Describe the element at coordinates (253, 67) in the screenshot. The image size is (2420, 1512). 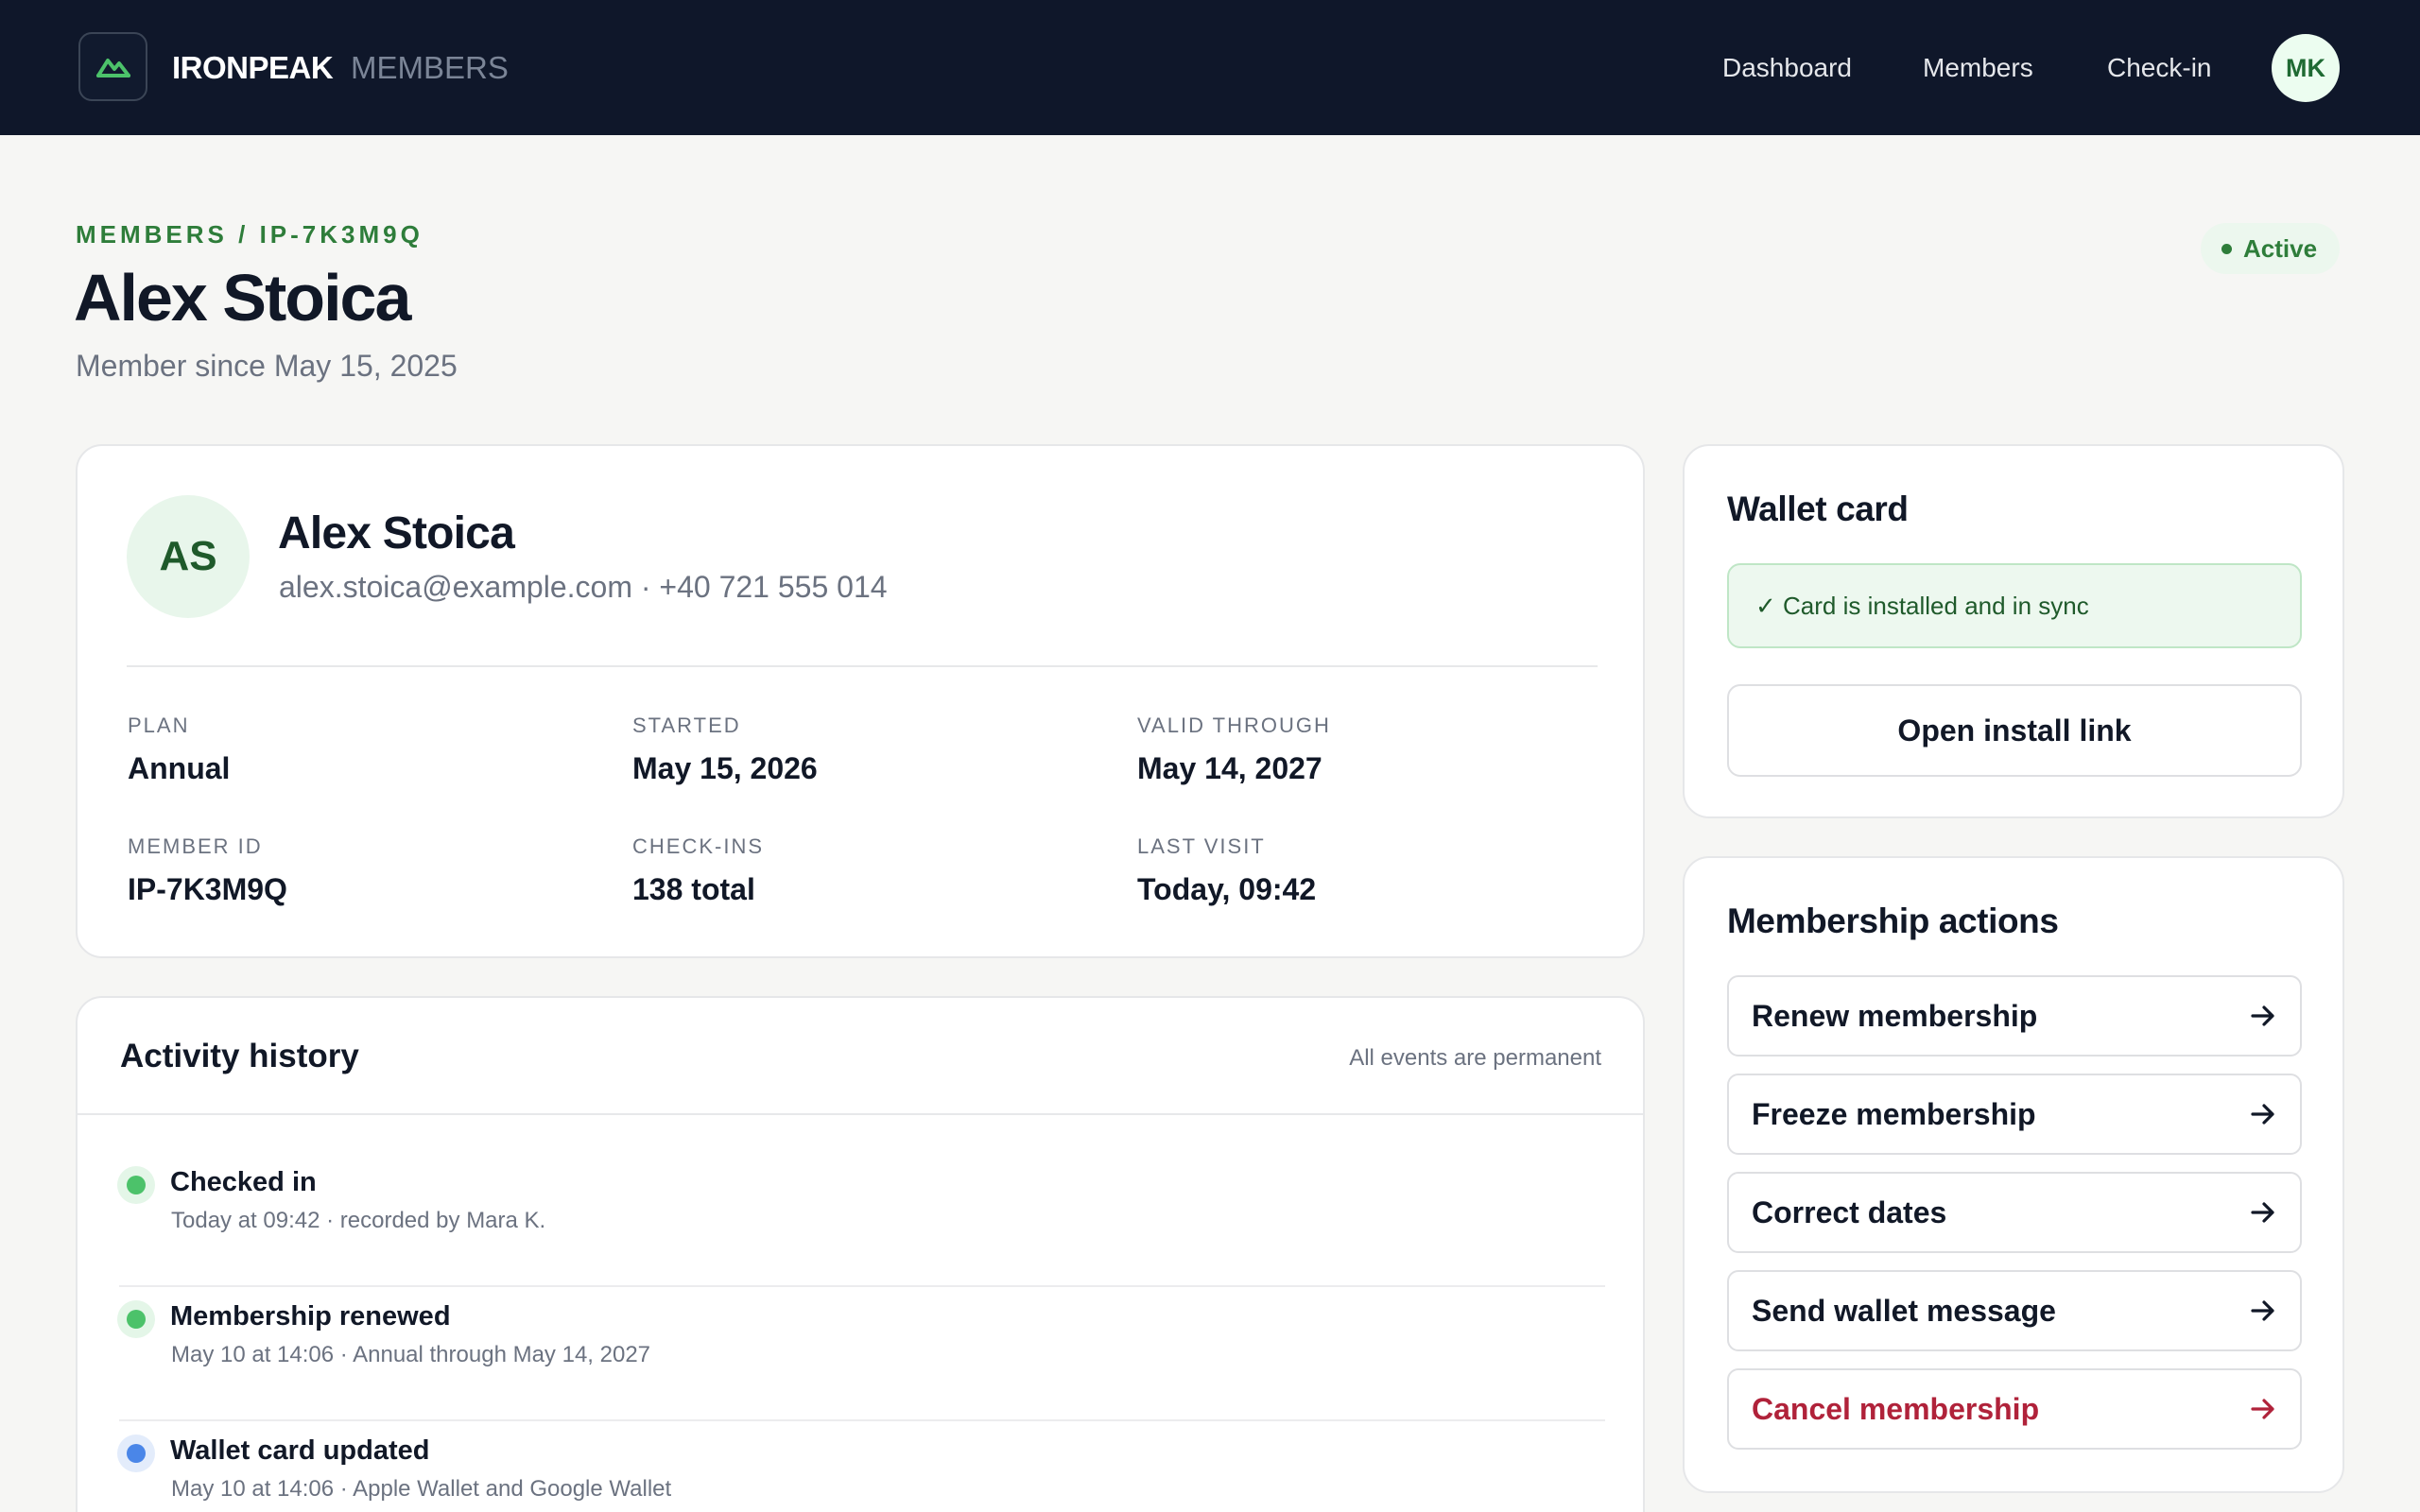
I see `brand-name: IRONPEAK` at that location.